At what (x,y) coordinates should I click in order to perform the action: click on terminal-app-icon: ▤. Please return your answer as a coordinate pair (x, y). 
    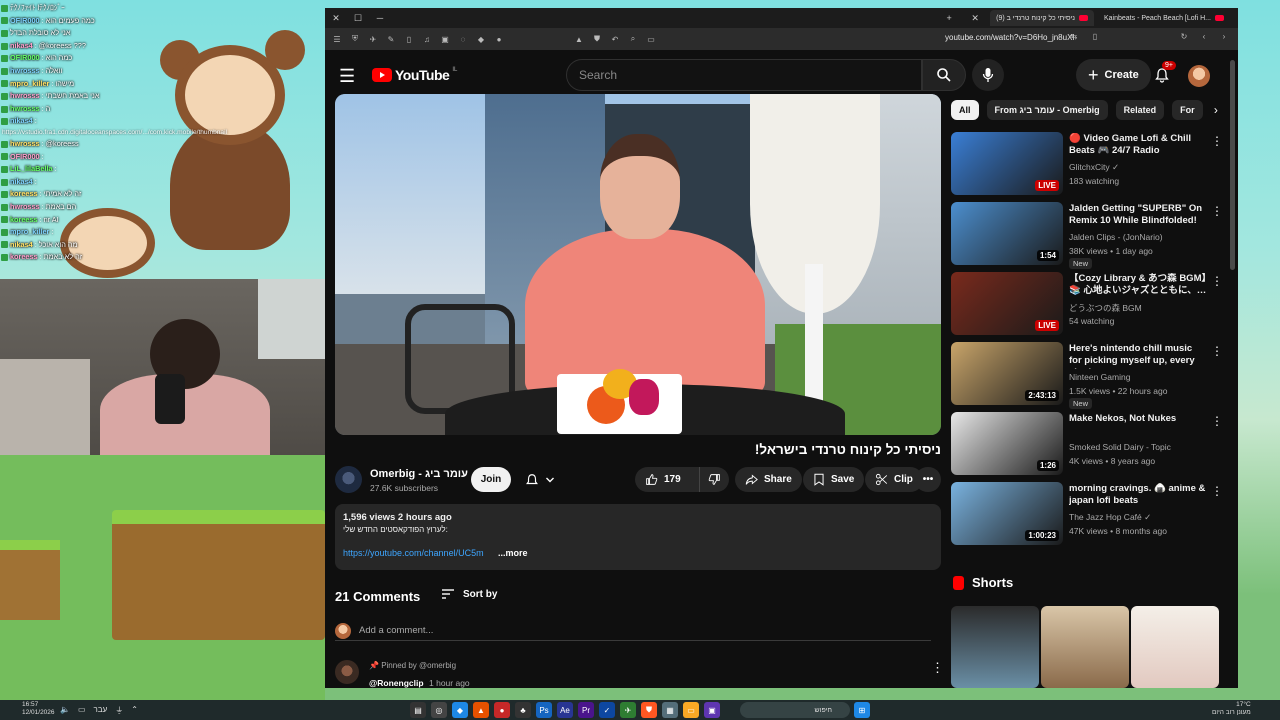
    Looking at the image, I should click on (418, 710).